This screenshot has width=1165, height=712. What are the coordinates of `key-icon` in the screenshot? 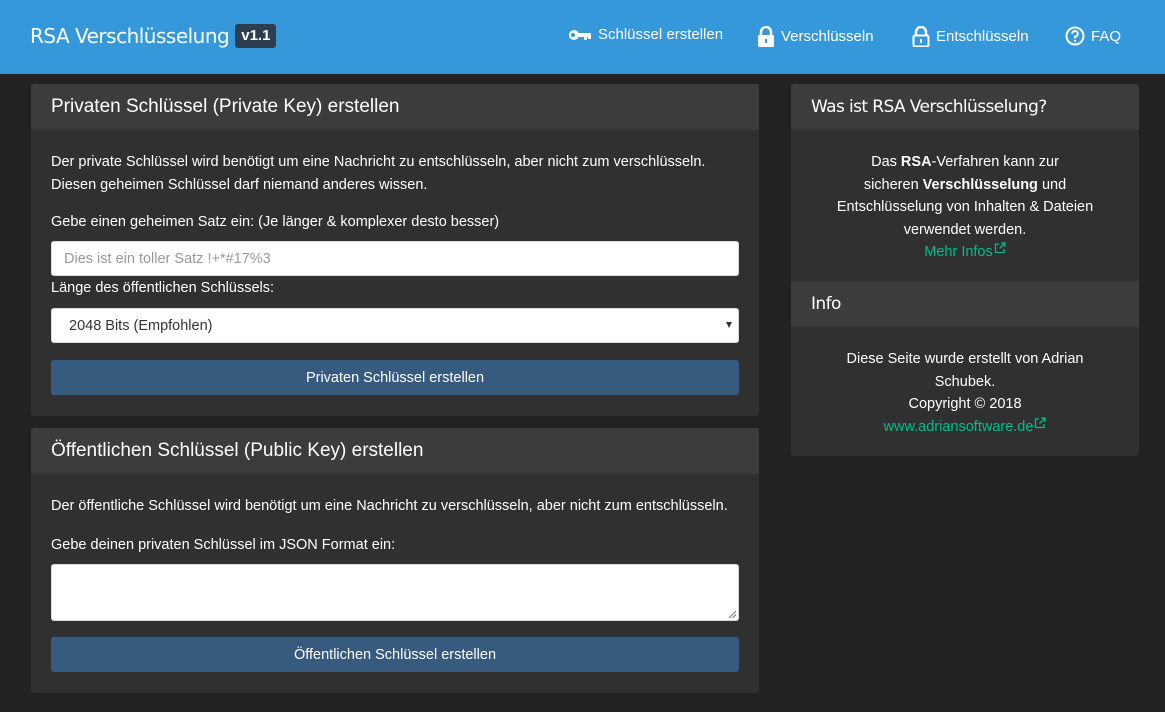 It's located at (580, 34).